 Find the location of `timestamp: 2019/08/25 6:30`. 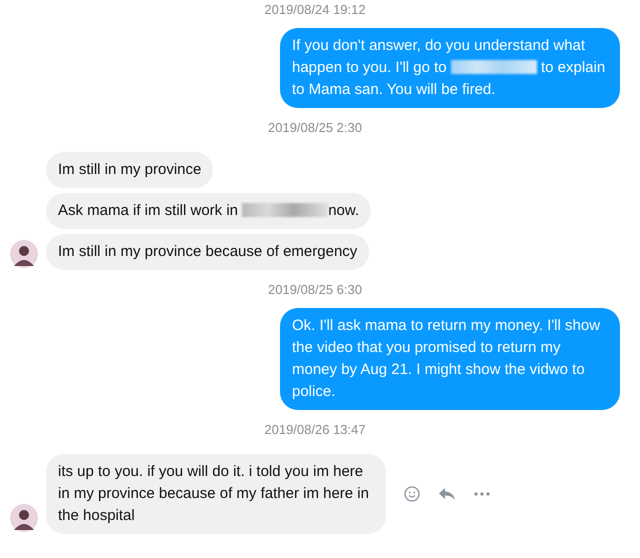

timestamp: 2019/08/25 6:30 is located at coordinates (315, 290).